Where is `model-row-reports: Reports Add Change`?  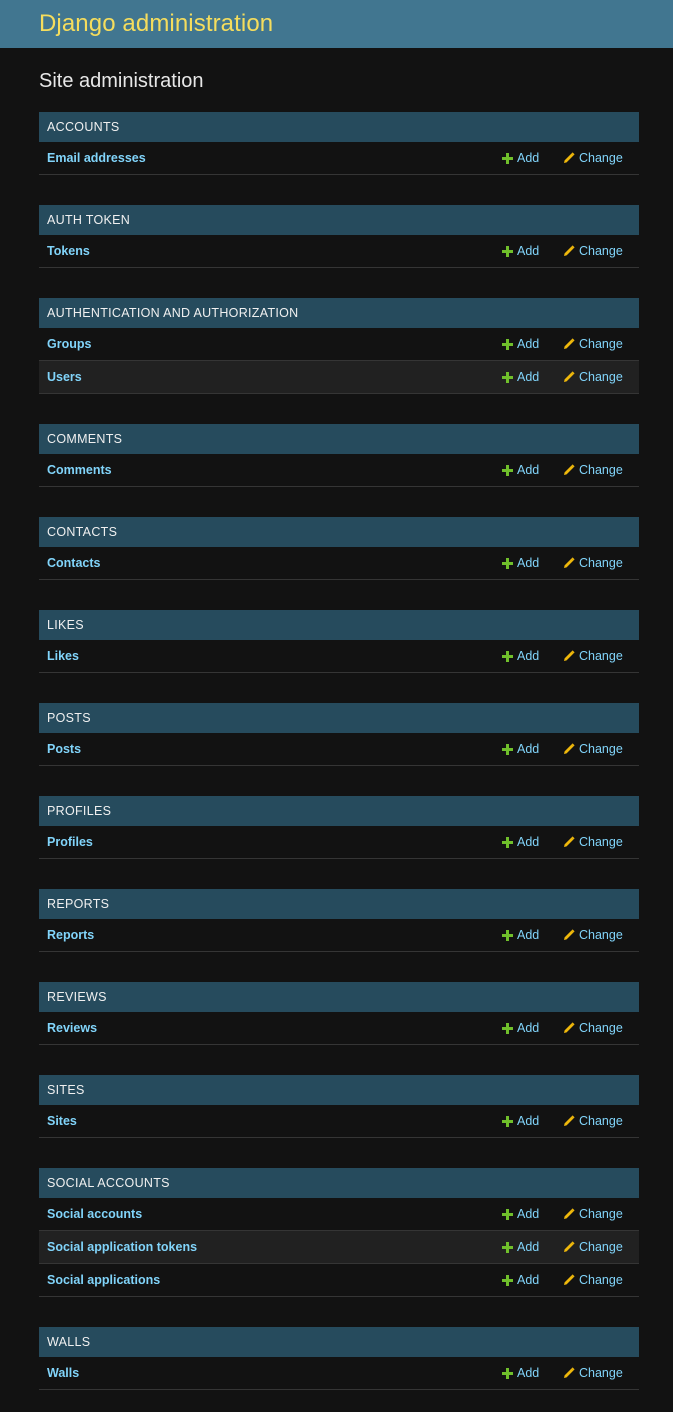 model-row-reports: Reports Add Change is located at coordinates (339, 935).